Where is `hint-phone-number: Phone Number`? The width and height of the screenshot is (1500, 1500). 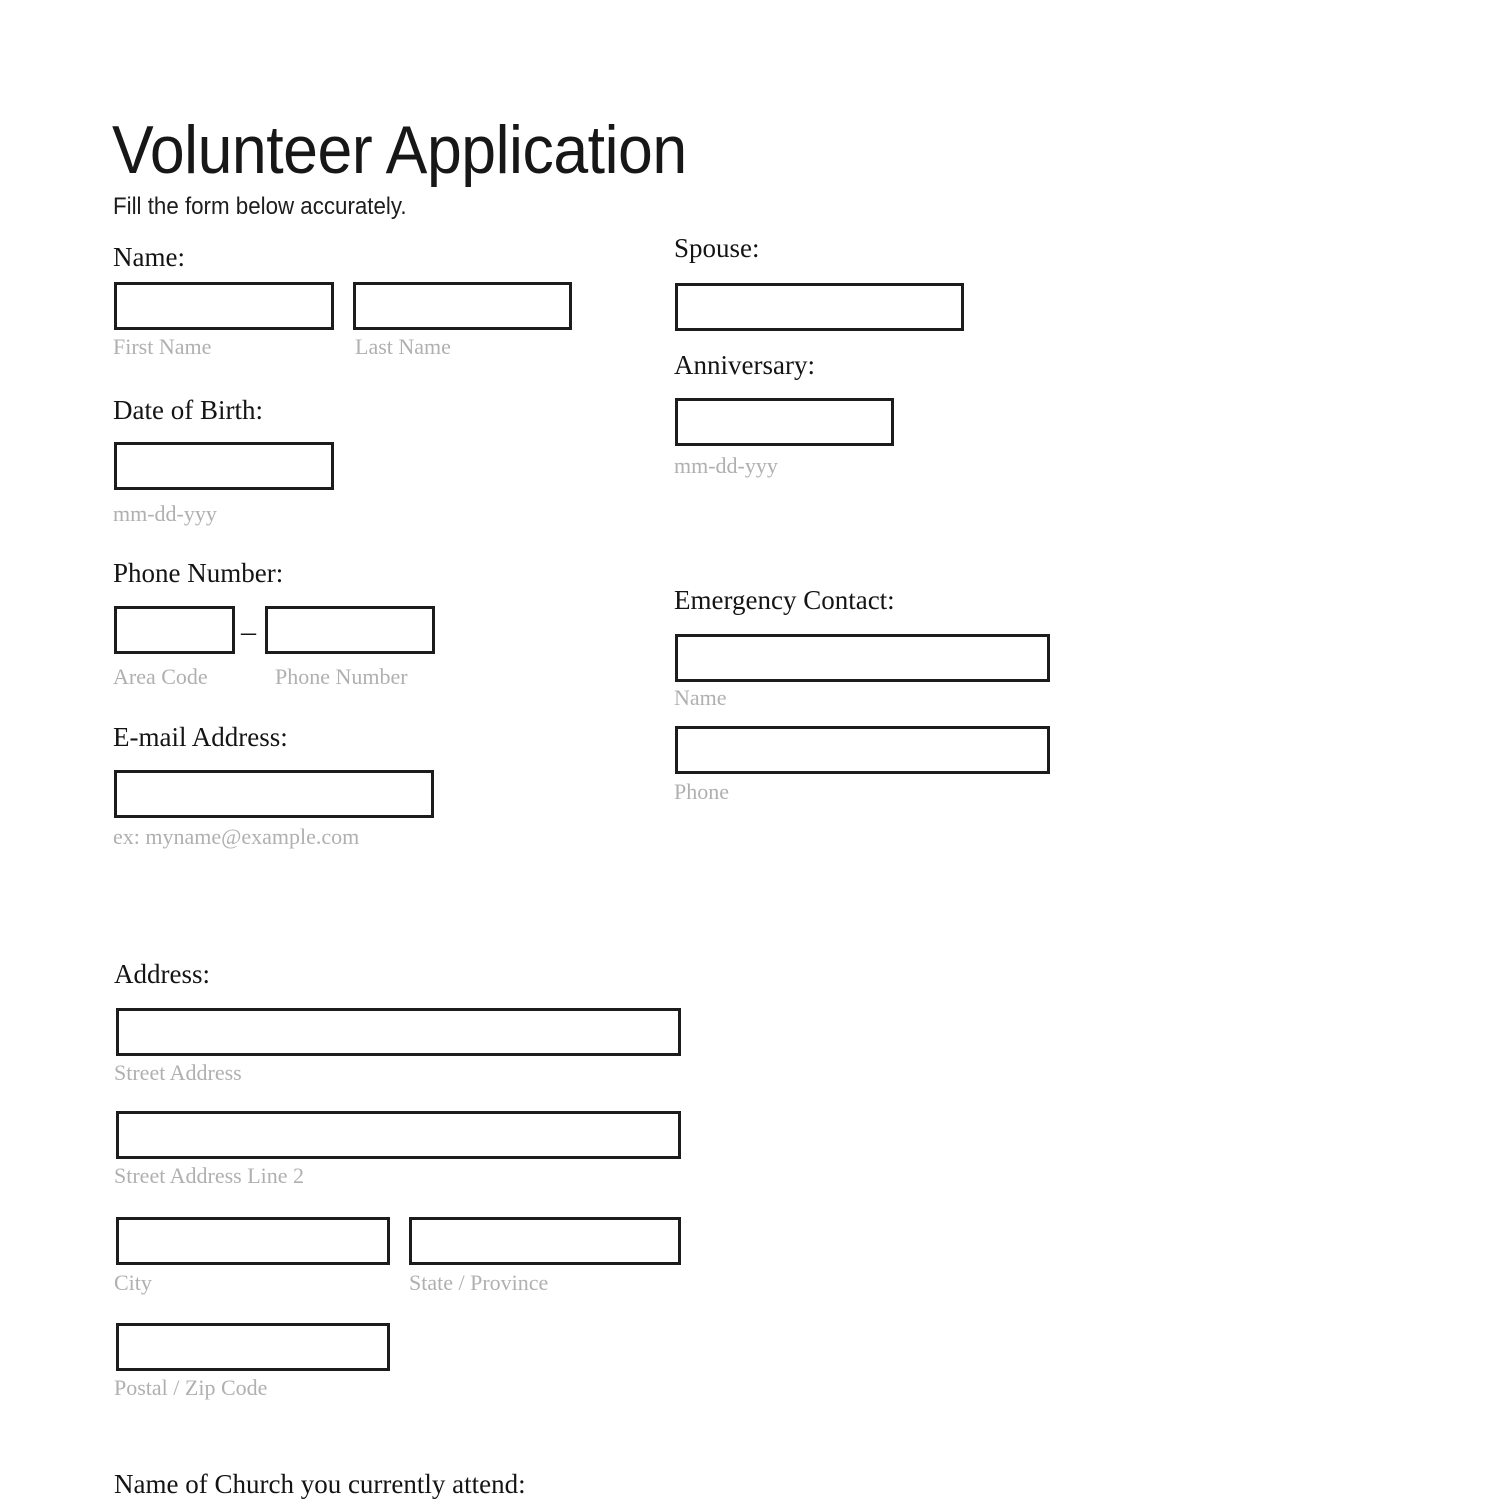
hint-phone-number: Phone Number is located at coordinates (341, 676).